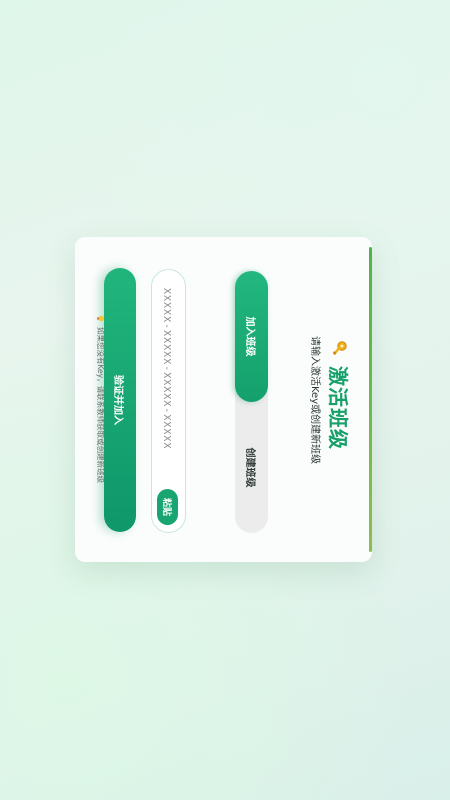 The height and width of the screenshot is (800, 450). I want to click on hint-text: 如果您没有Key，请联系教师获取或创建新班级, so click(100, 405).